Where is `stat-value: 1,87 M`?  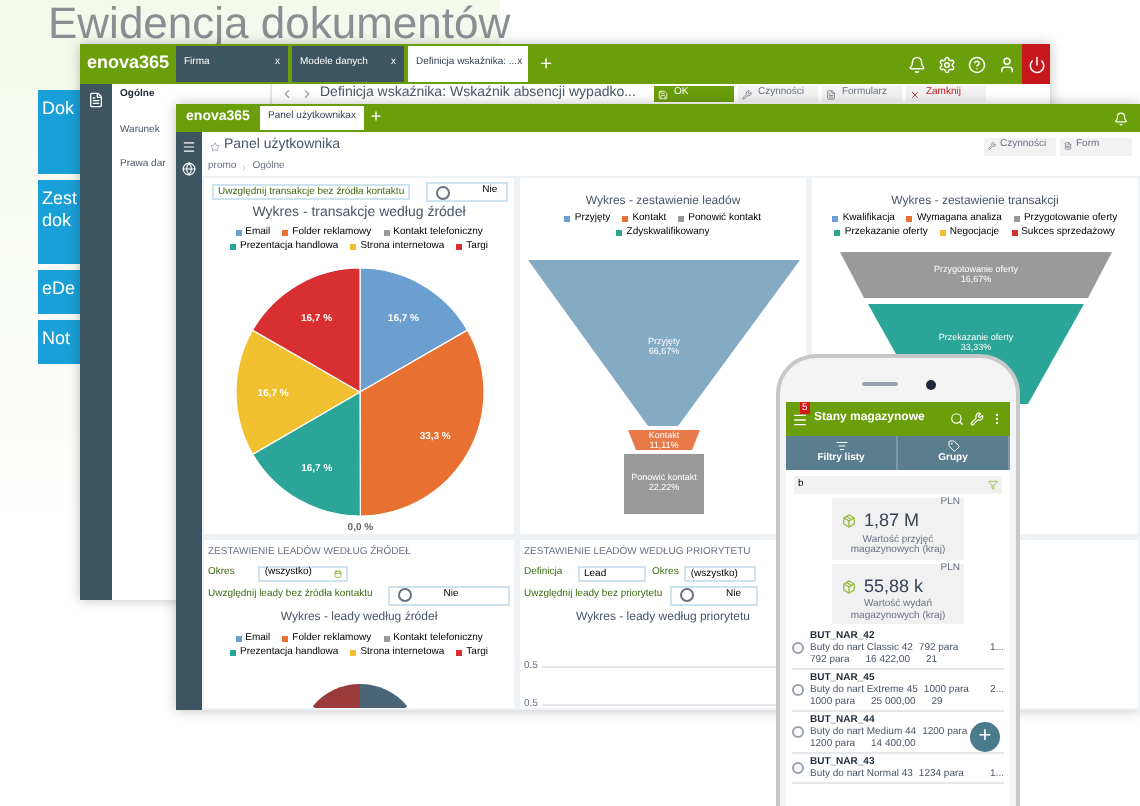 stat-value: 1,87 M is located at coordinates (892, 521).